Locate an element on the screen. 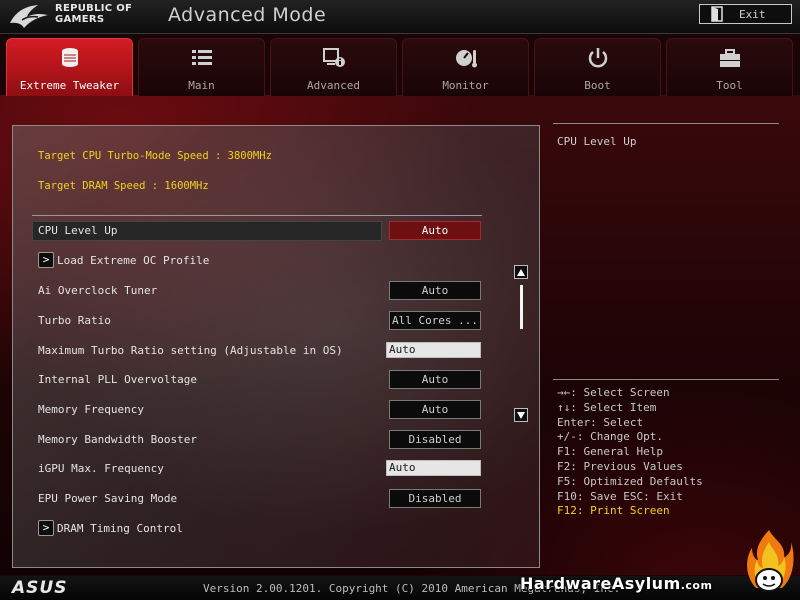 Image resolution: width=800 pixels, height=600 pixels. tab-monitor: Monitor is located at coordinates (465, 67).